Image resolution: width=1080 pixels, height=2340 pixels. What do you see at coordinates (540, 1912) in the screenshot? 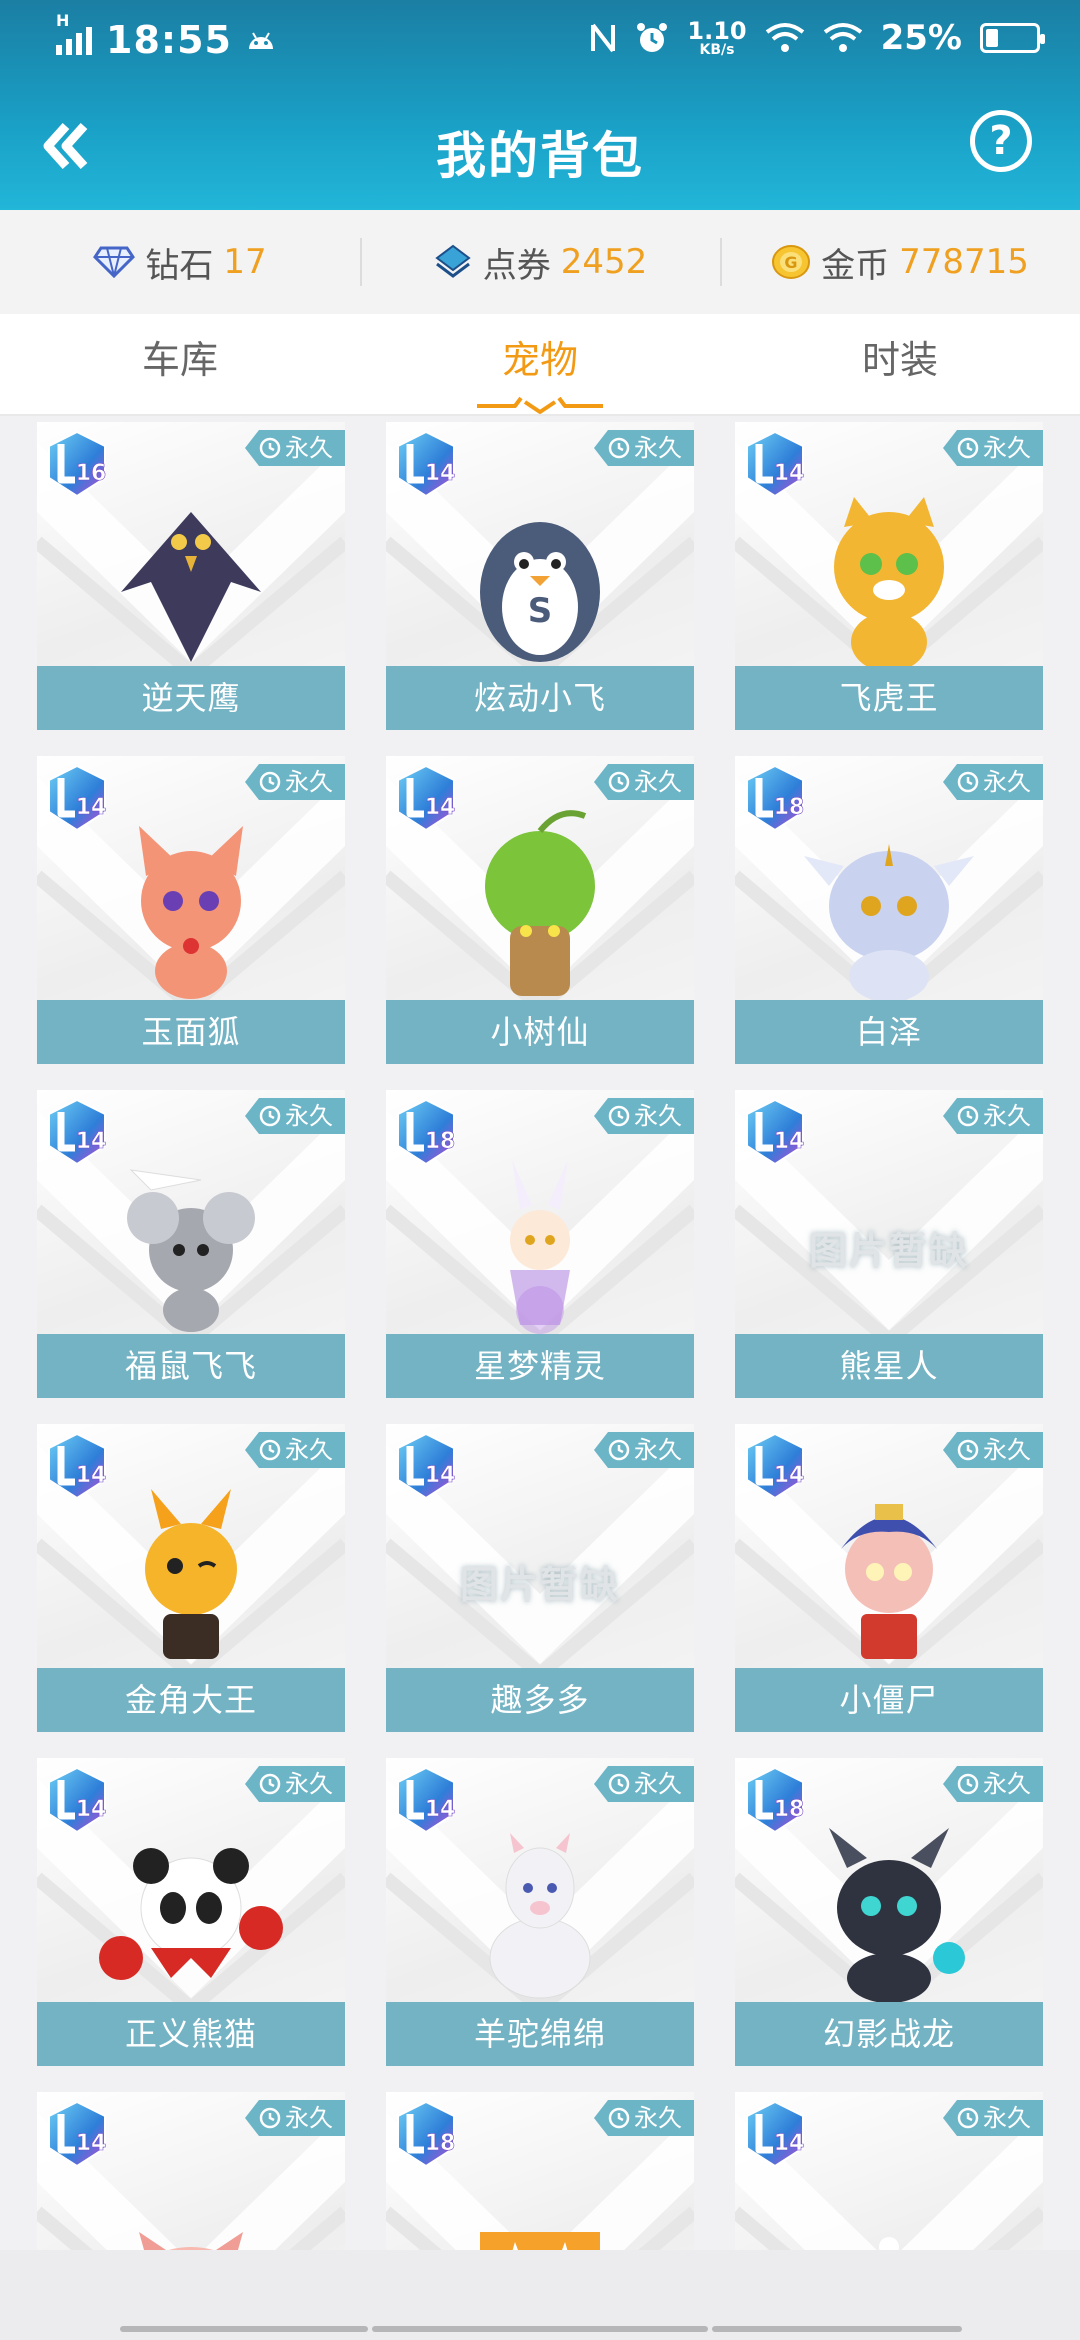
I see `pet-card: 14 永久 羊驼绵绵` at bounding box center [540, 1912].